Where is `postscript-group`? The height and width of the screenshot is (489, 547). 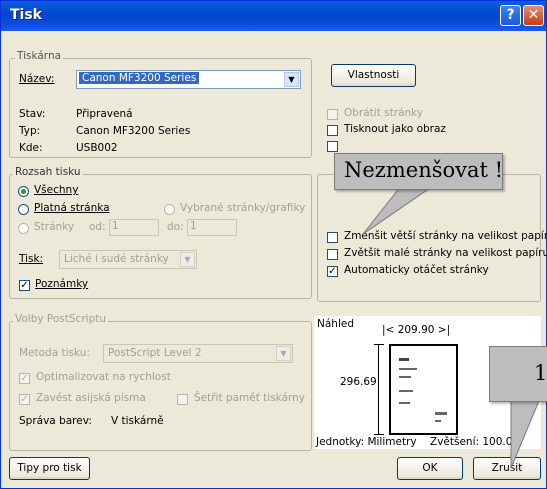
postscript-group is located at coordinates (160, 386).